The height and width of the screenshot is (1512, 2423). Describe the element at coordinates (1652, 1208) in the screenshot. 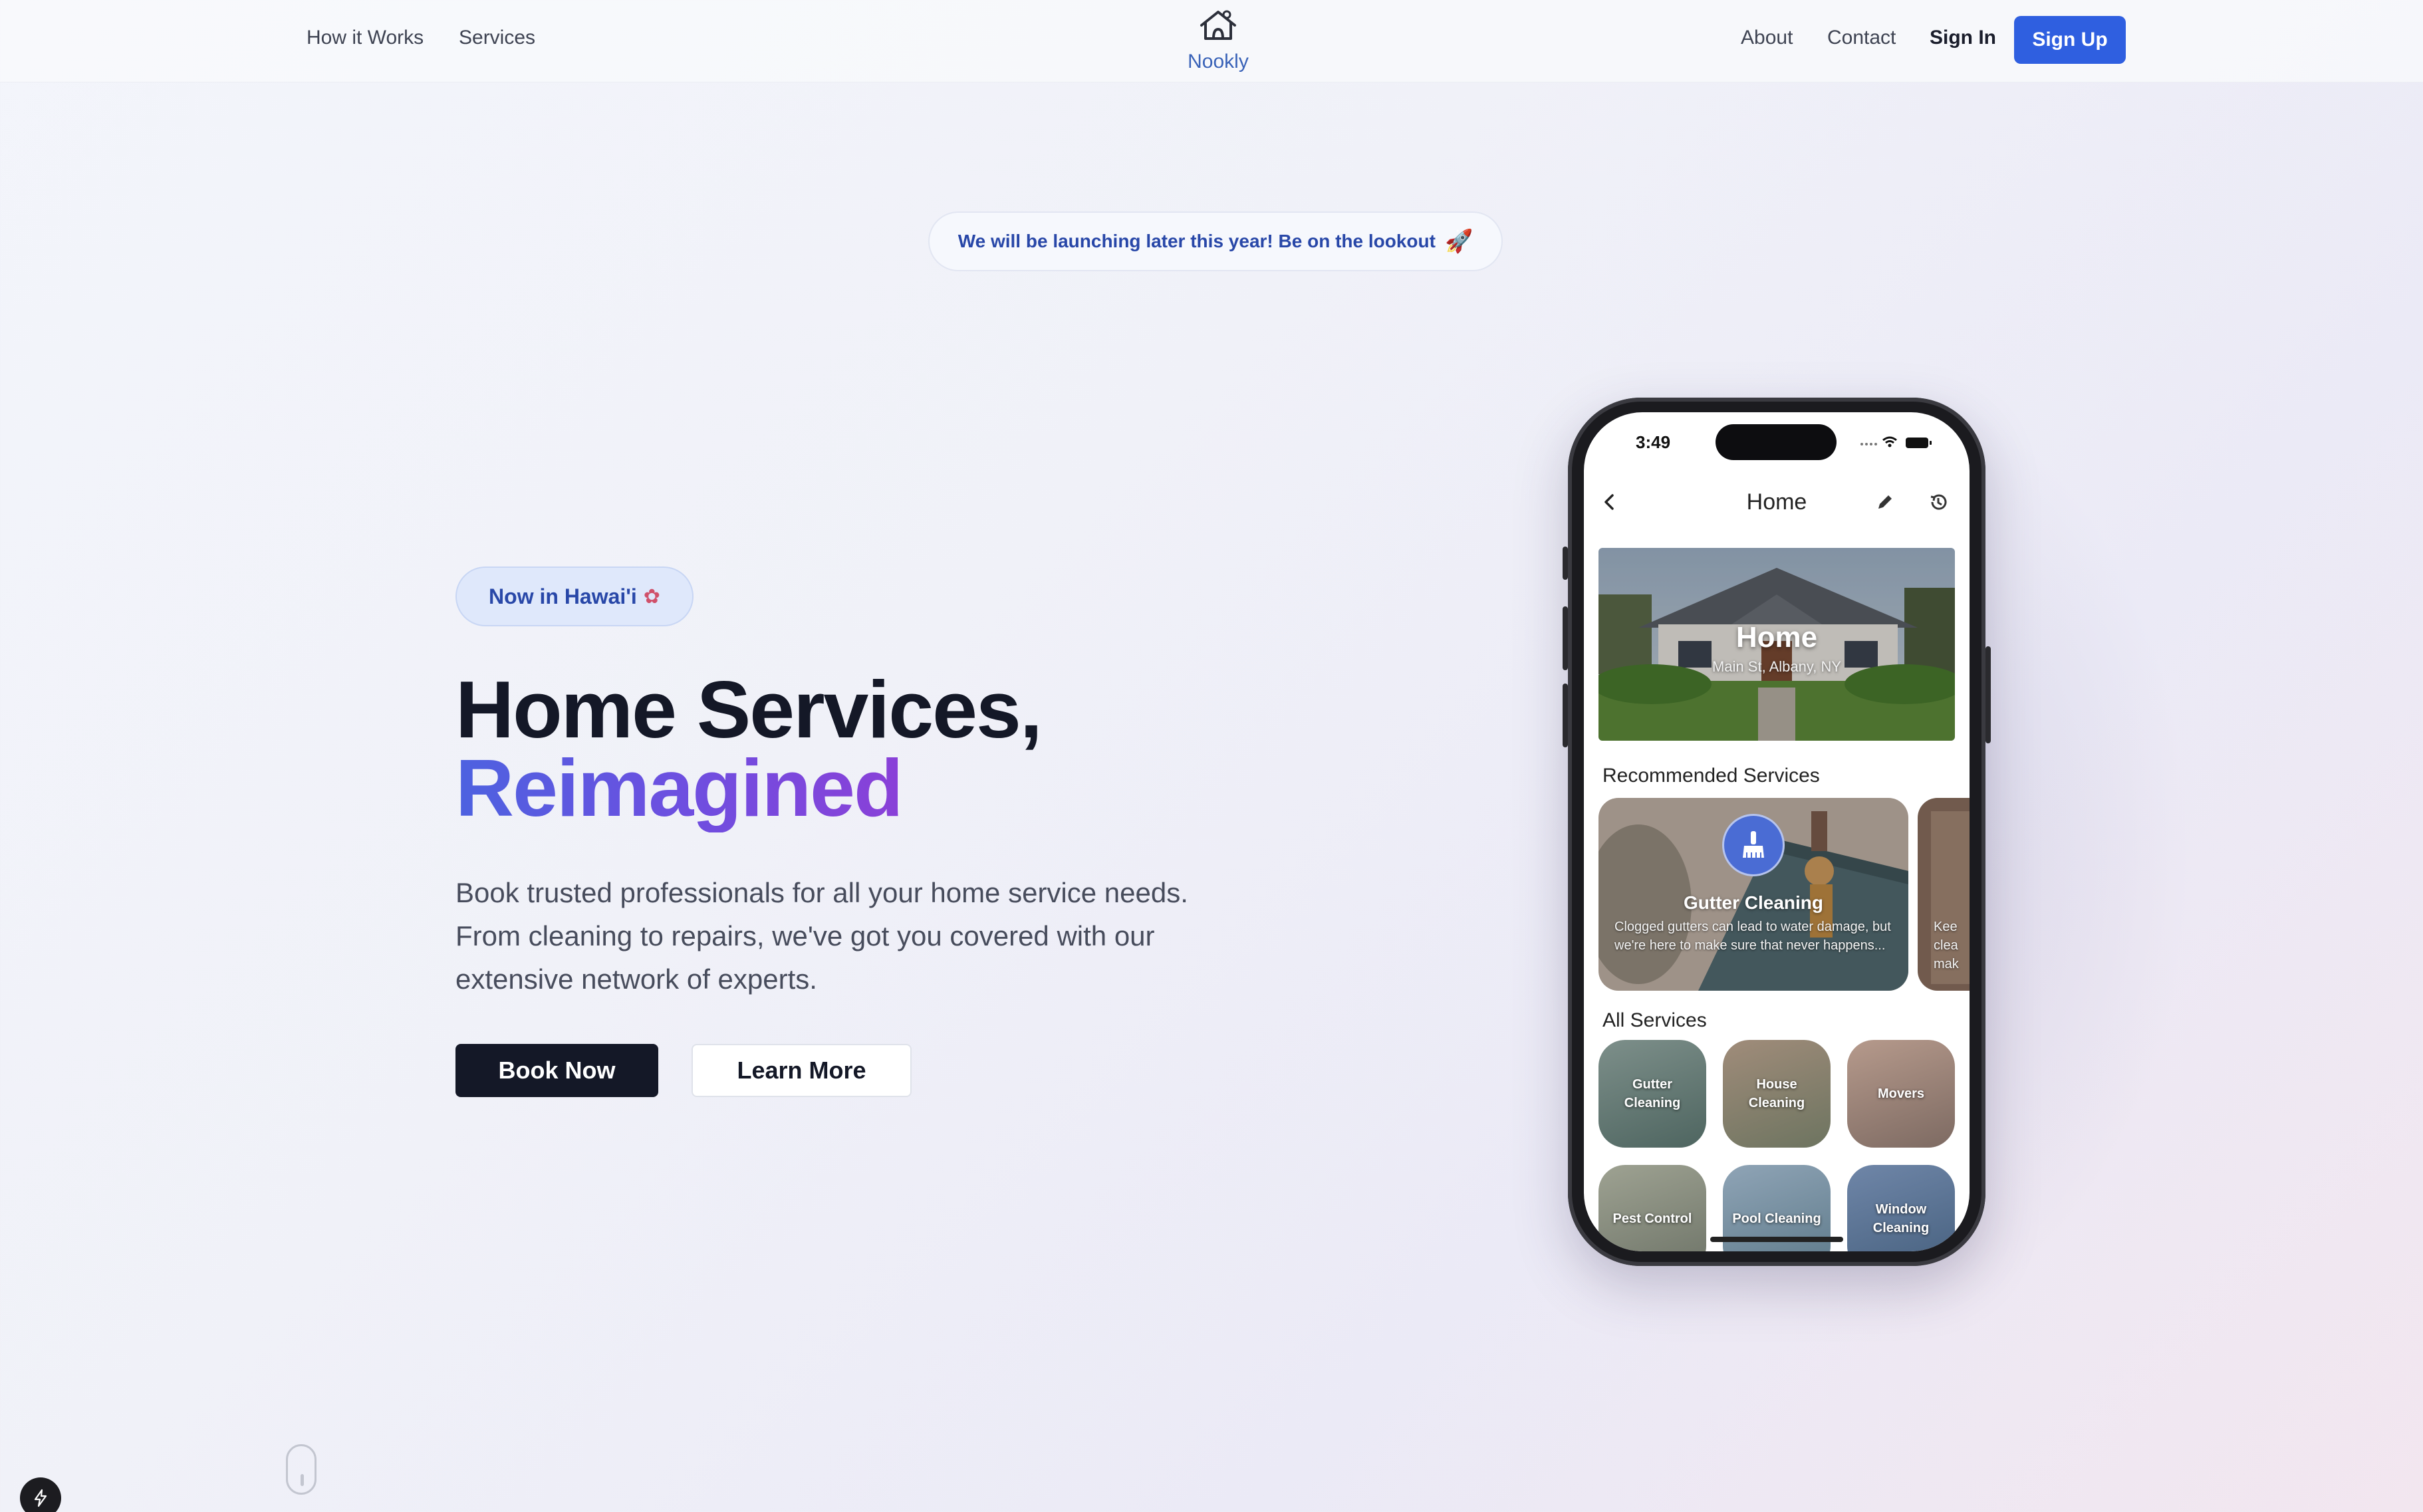

I see `service-tile-pest-control: Pest Control` at that location.